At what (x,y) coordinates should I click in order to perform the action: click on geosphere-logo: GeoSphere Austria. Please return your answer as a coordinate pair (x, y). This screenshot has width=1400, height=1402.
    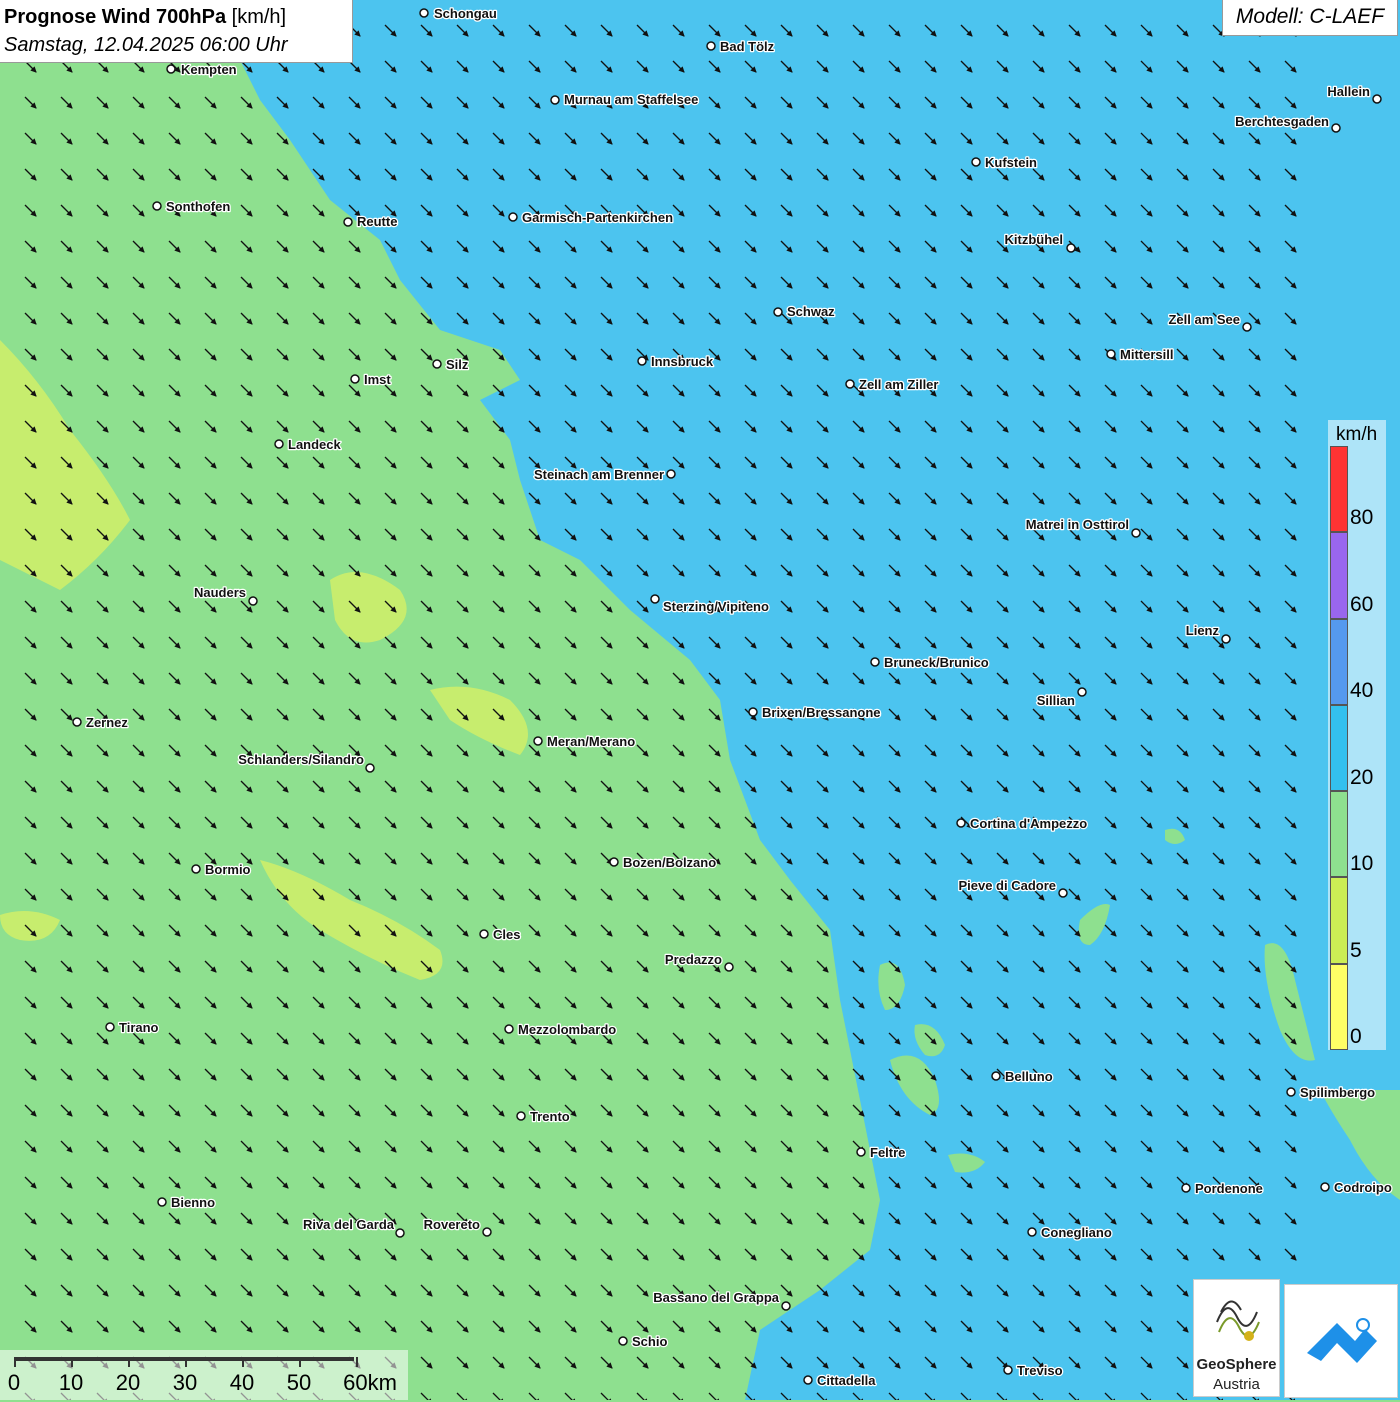
    Looking at the image, I should click on (1236, 1338).